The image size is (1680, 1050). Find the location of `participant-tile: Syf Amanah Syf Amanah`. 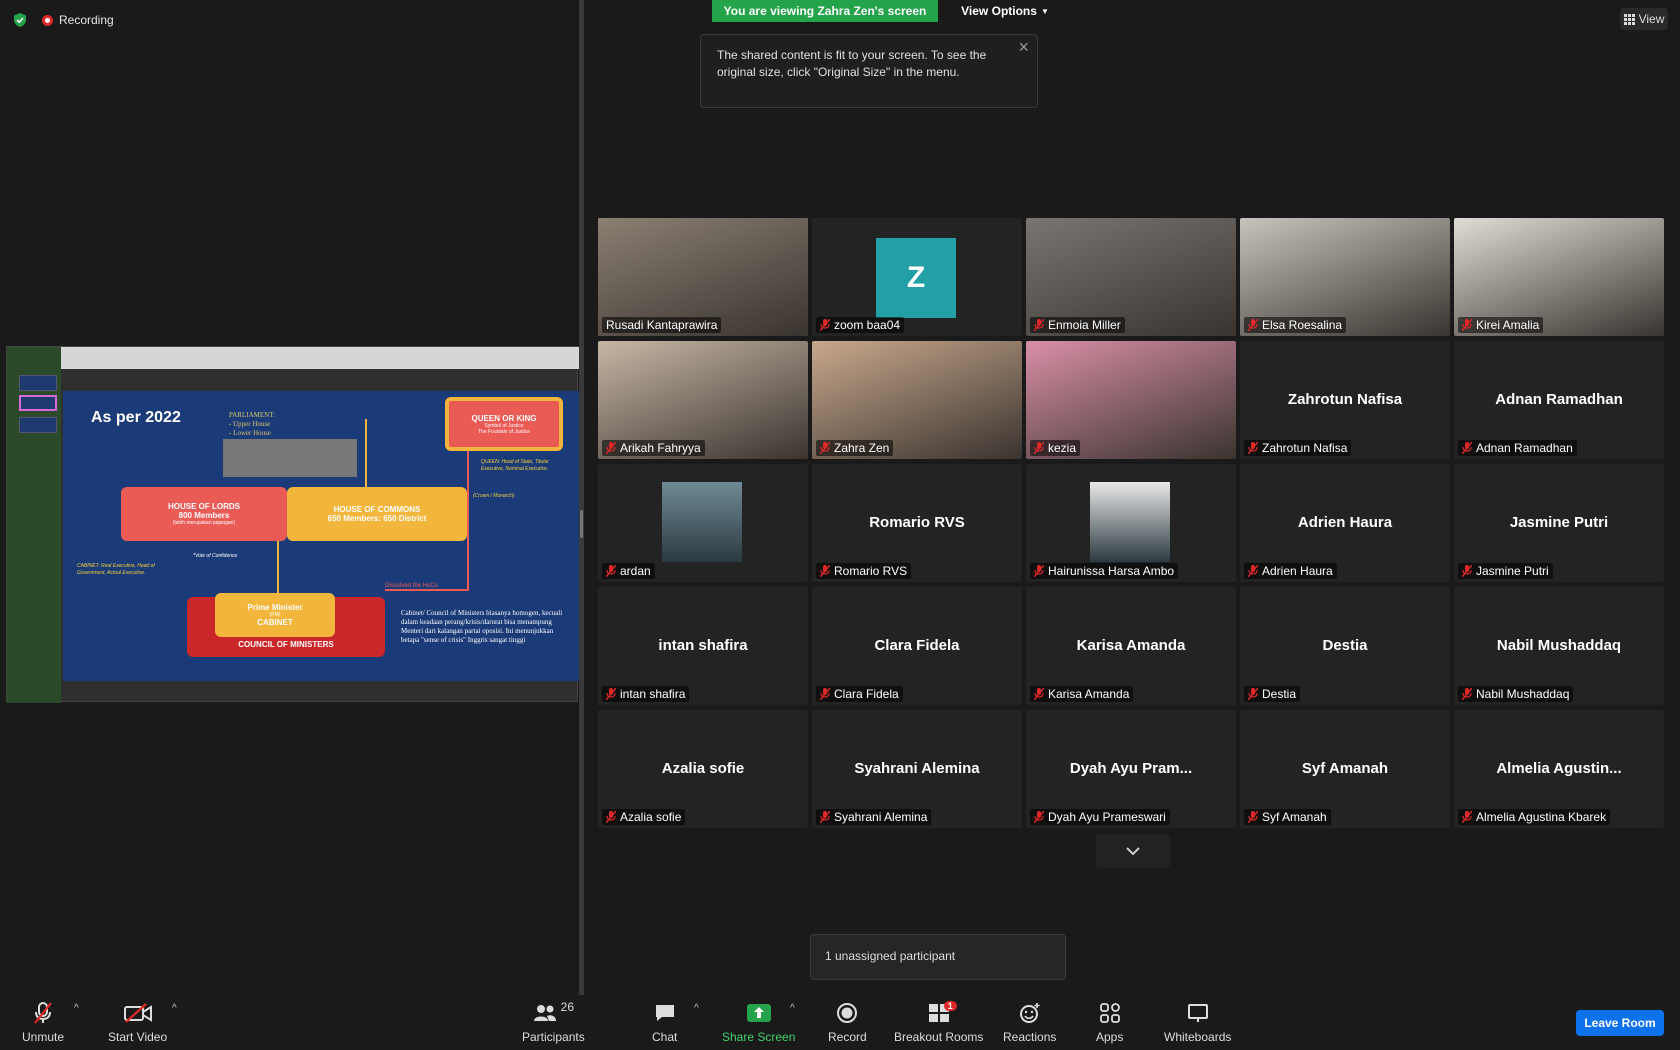

participant-tile: Syf Amanah Syf Amanah is located at coordinates (1345, 769).